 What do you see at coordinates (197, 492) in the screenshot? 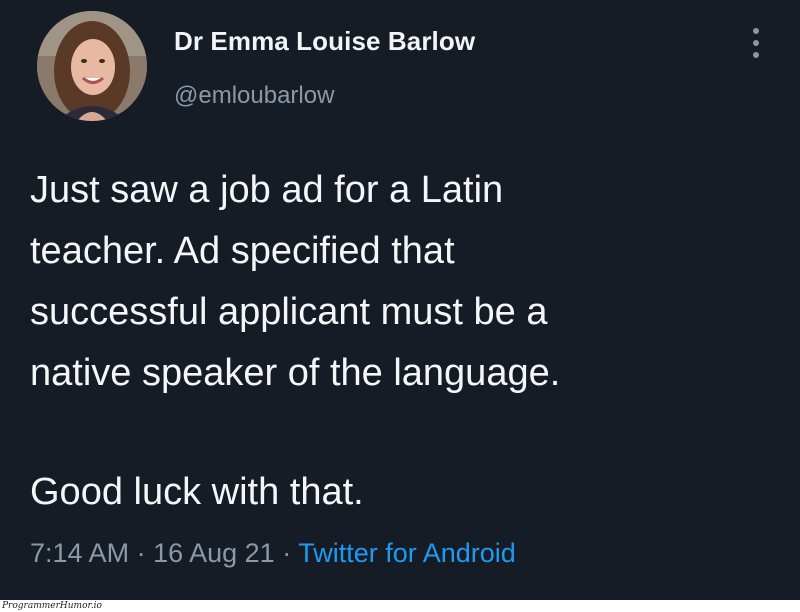
I see `tweet-paragraph: Good luck with that.` at bounding box center [197, 492].